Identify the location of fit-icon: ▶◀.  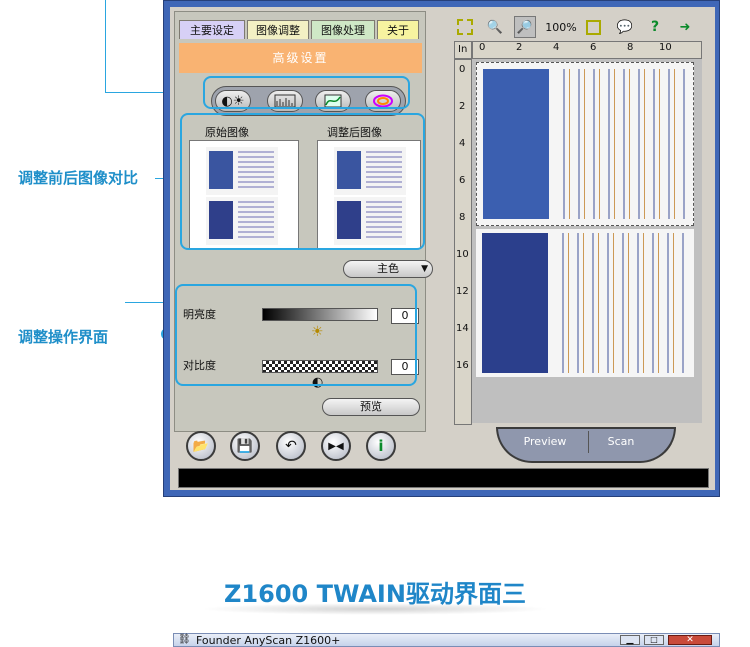
(336, 446).